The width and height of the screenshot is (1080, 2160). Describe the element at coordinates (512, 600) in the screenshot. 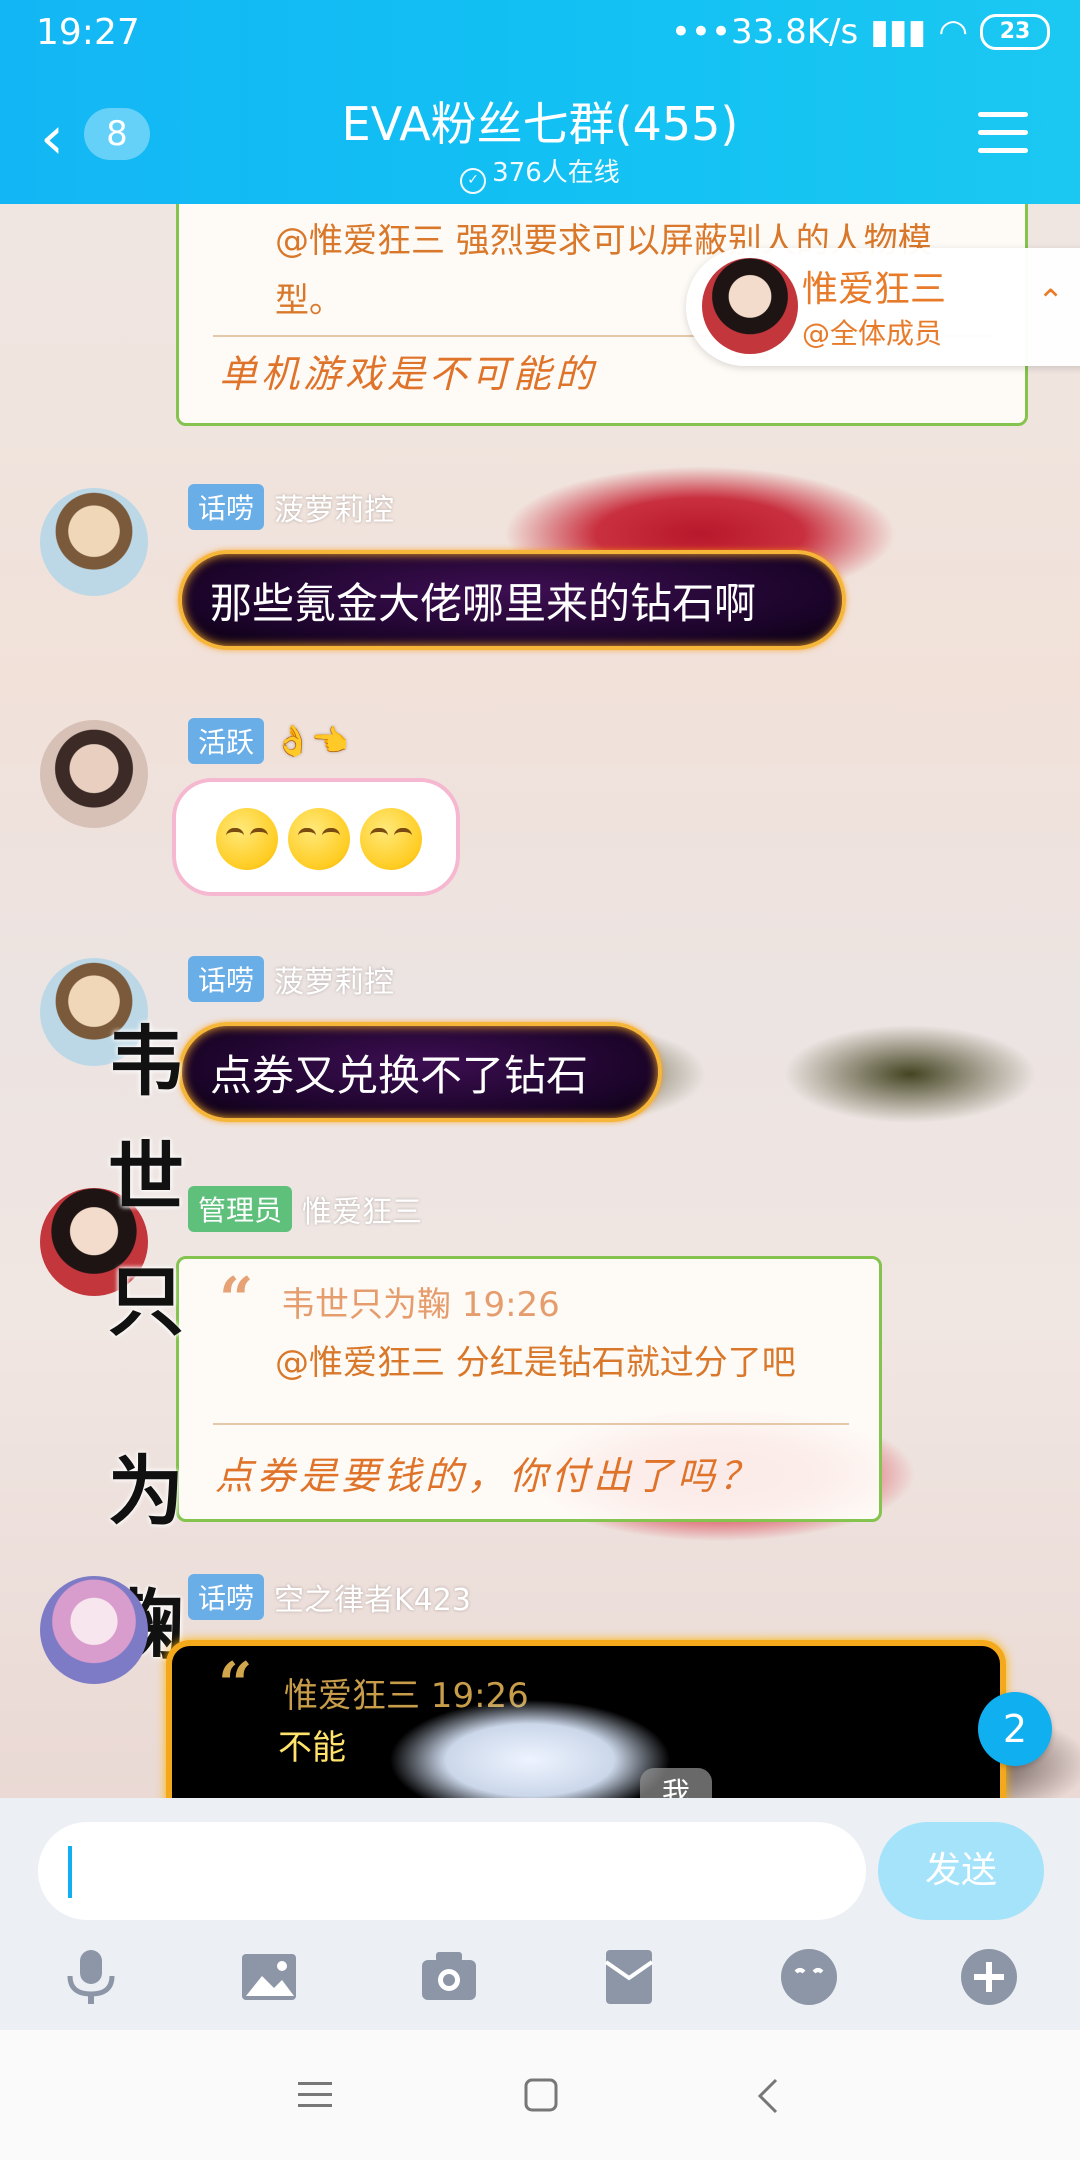

I see `message-bubble: 那些氪金大佬哪里来的钻石啊` at that location.